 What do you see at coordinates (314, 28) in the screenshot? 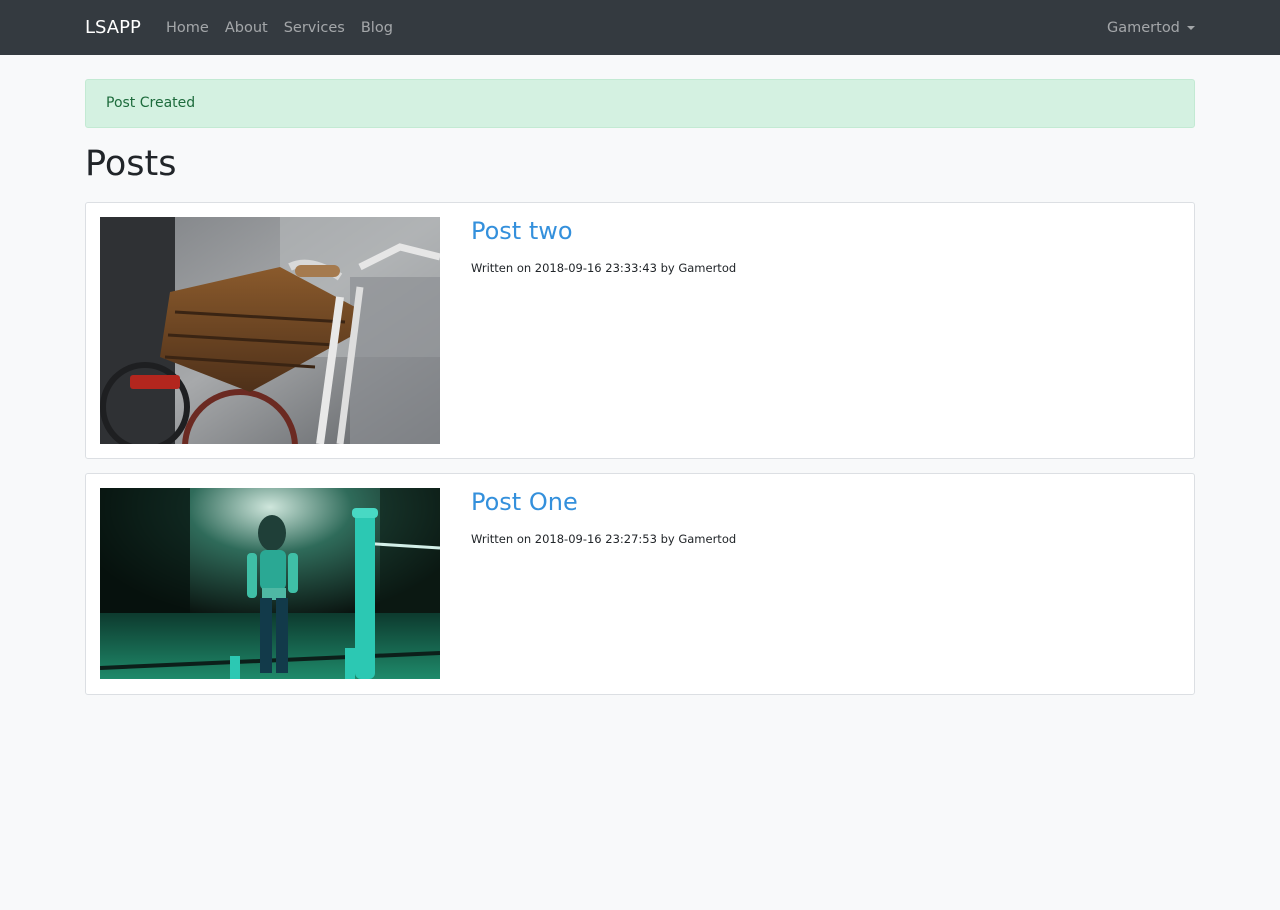
I see `nav-link-services: Services` at bounding box center [314, 28].